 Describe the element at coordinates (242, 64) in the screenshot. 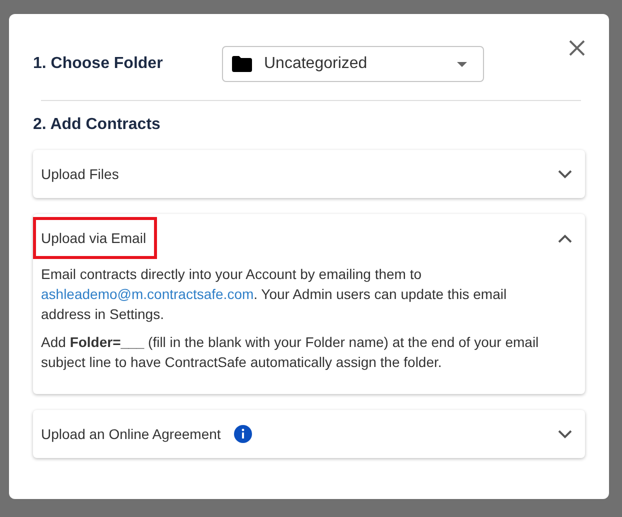

I see `folder-icon` at that location.